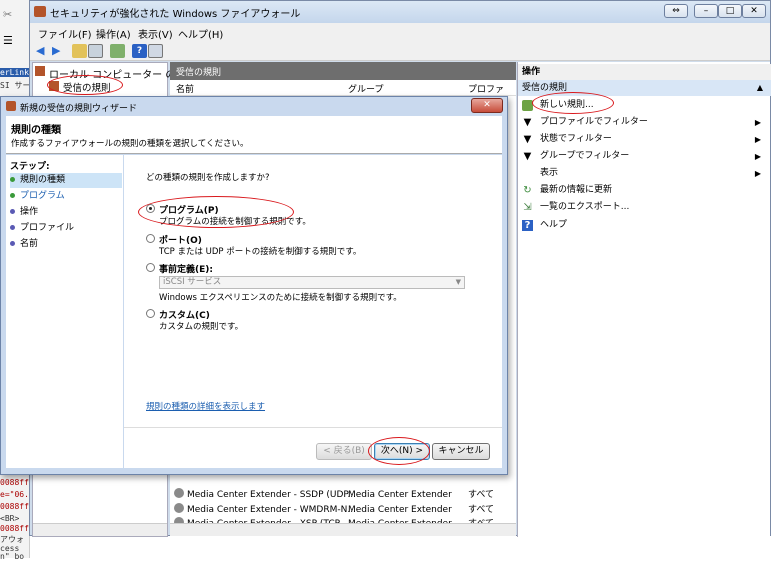 The image size is (771, 561). I want to click on step-label: 名前, so click(29, 244).